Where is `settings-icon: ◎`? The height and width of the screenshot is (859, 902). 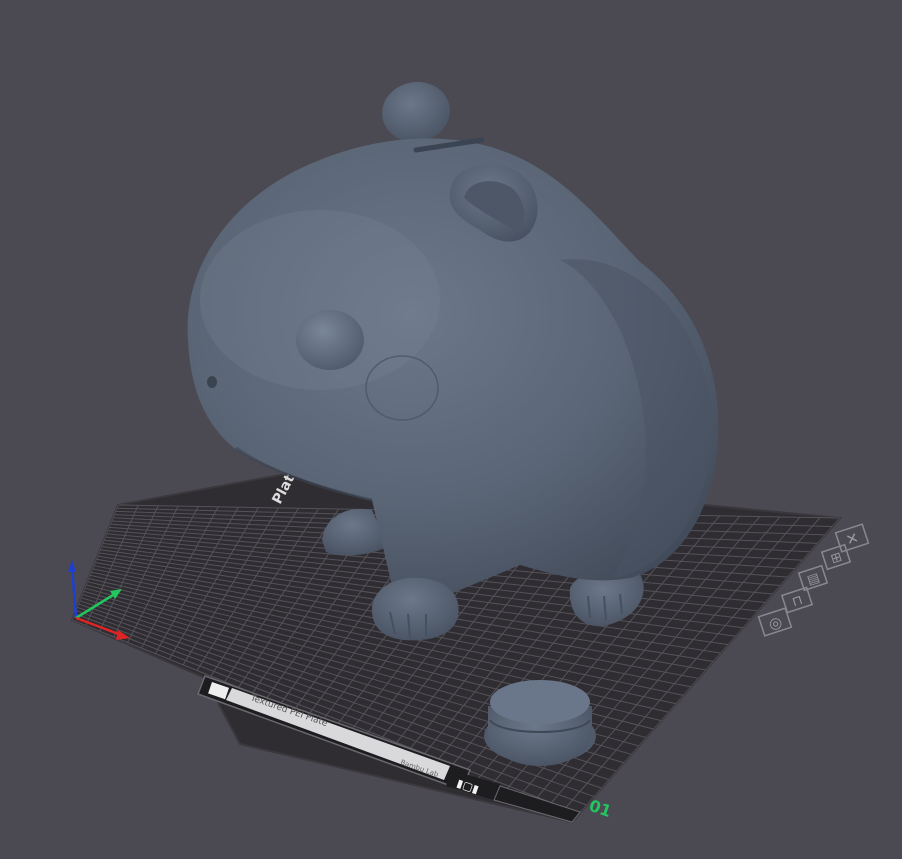
settings-icon: ◎ is located at coordinates (775, 622).